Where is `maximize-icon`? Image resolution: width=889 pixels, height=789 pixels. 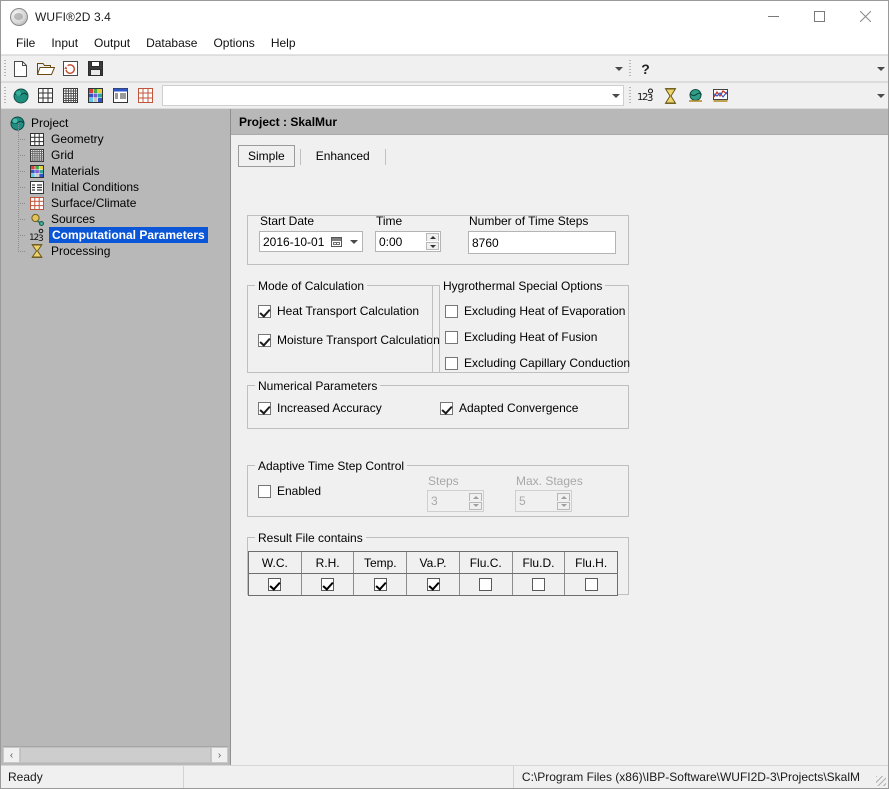 maximize-icon is located at coordinates (819, 16).